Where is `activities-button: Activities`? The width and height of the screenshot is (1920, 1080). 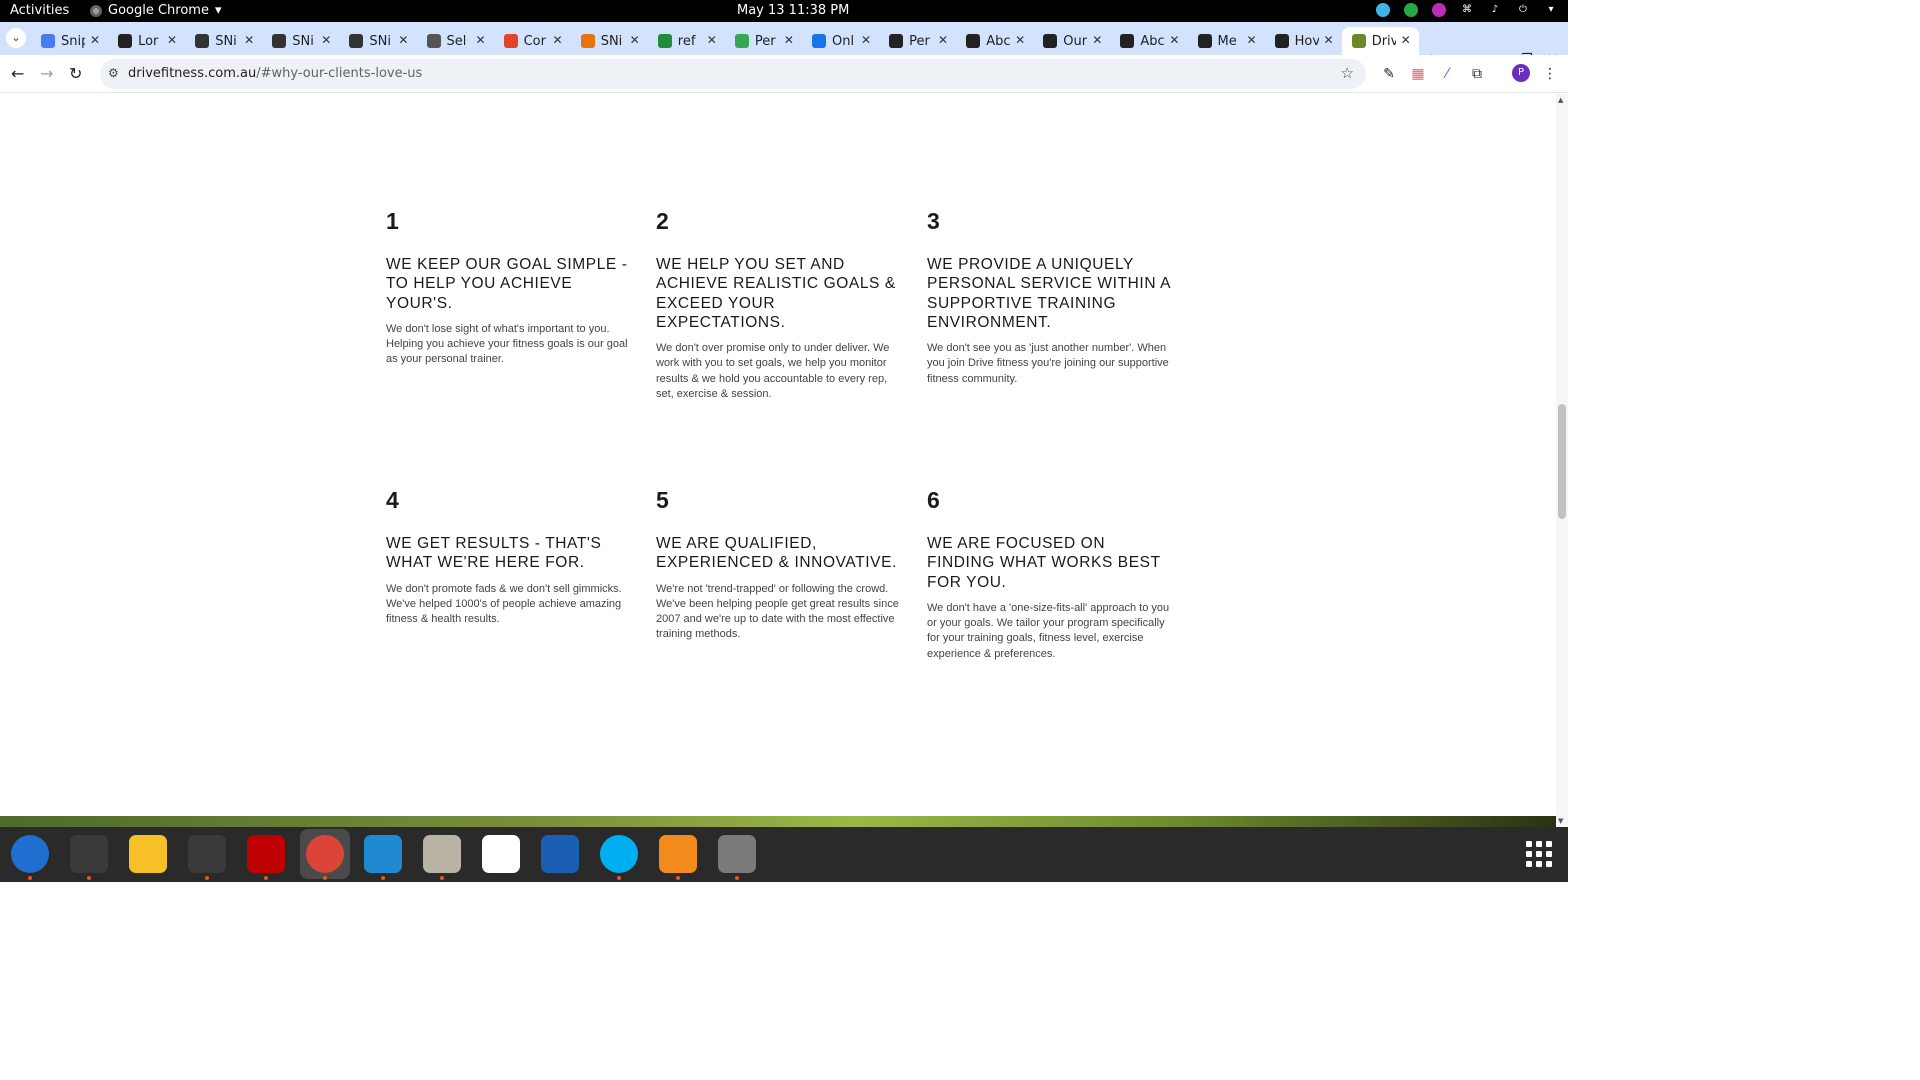
activities-button: Activities is located at coordinates (39, 10).